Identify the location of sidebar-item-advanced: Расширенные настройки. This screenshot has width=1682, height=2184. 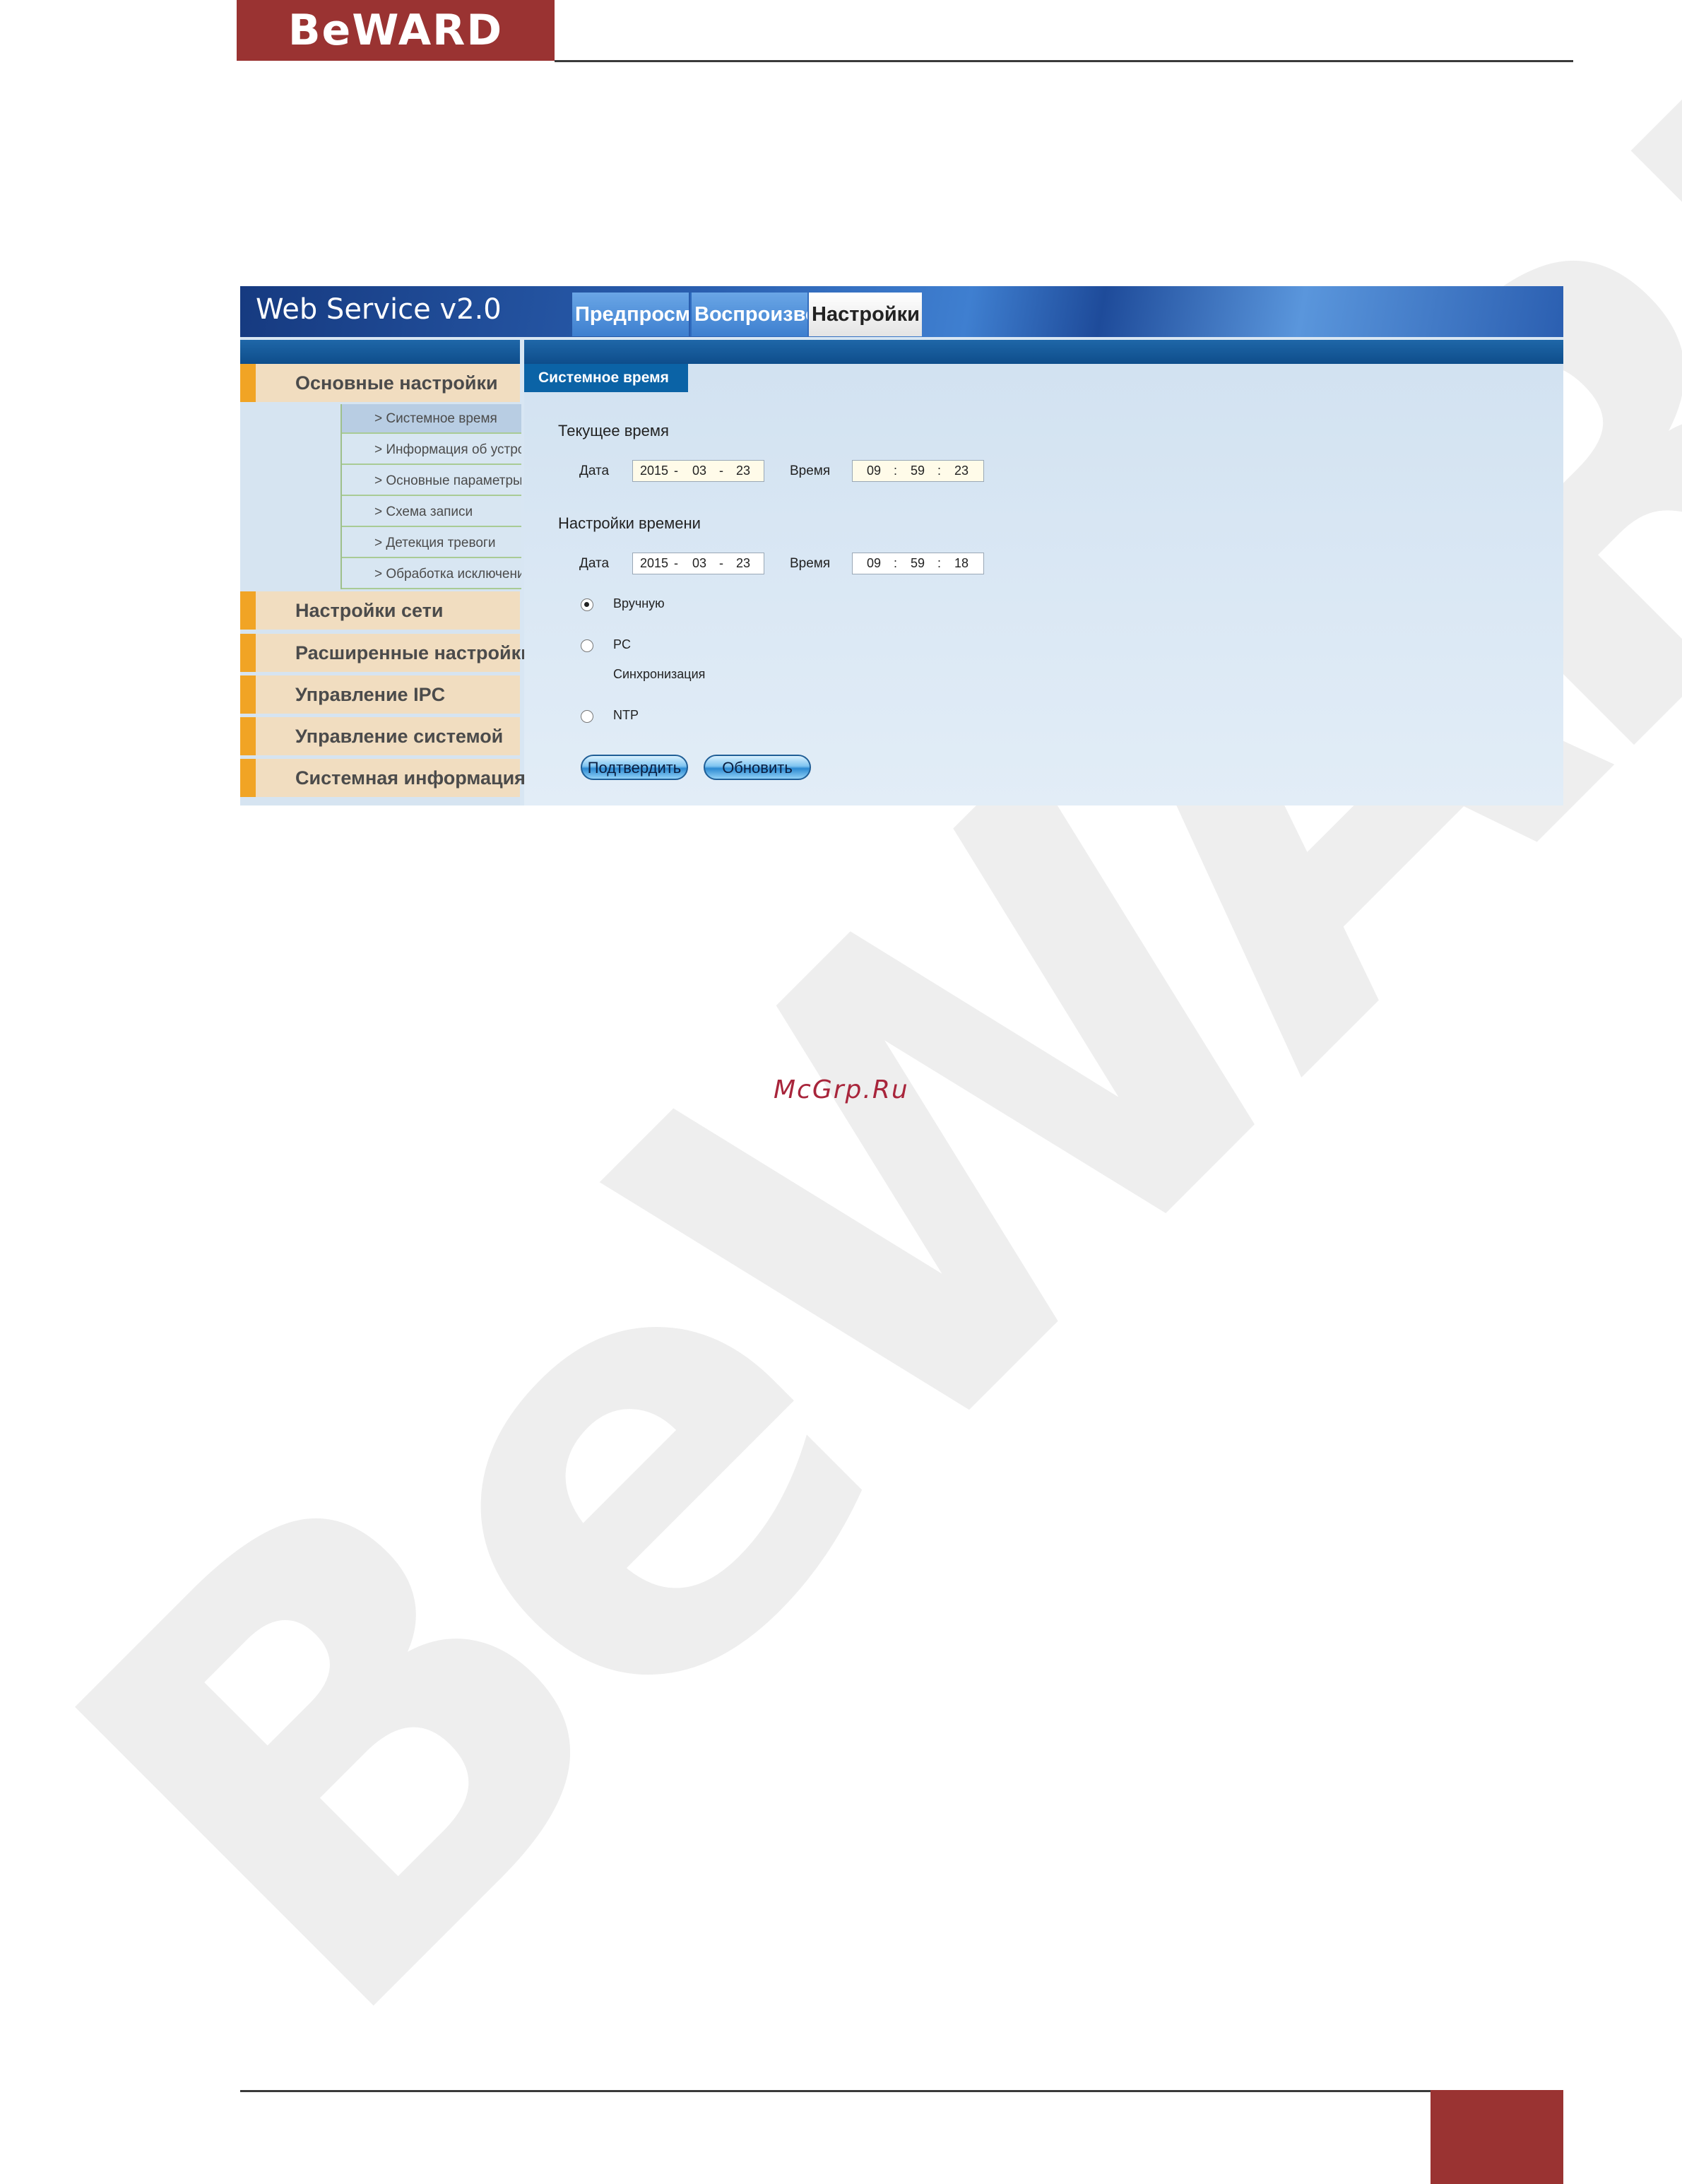
(386, 653).